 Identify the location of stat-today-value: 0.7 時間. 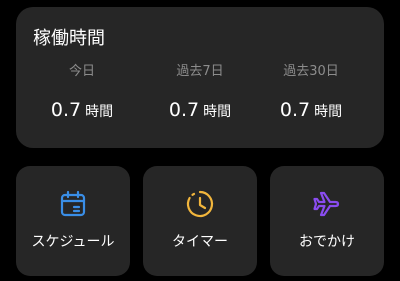
(82, 111).